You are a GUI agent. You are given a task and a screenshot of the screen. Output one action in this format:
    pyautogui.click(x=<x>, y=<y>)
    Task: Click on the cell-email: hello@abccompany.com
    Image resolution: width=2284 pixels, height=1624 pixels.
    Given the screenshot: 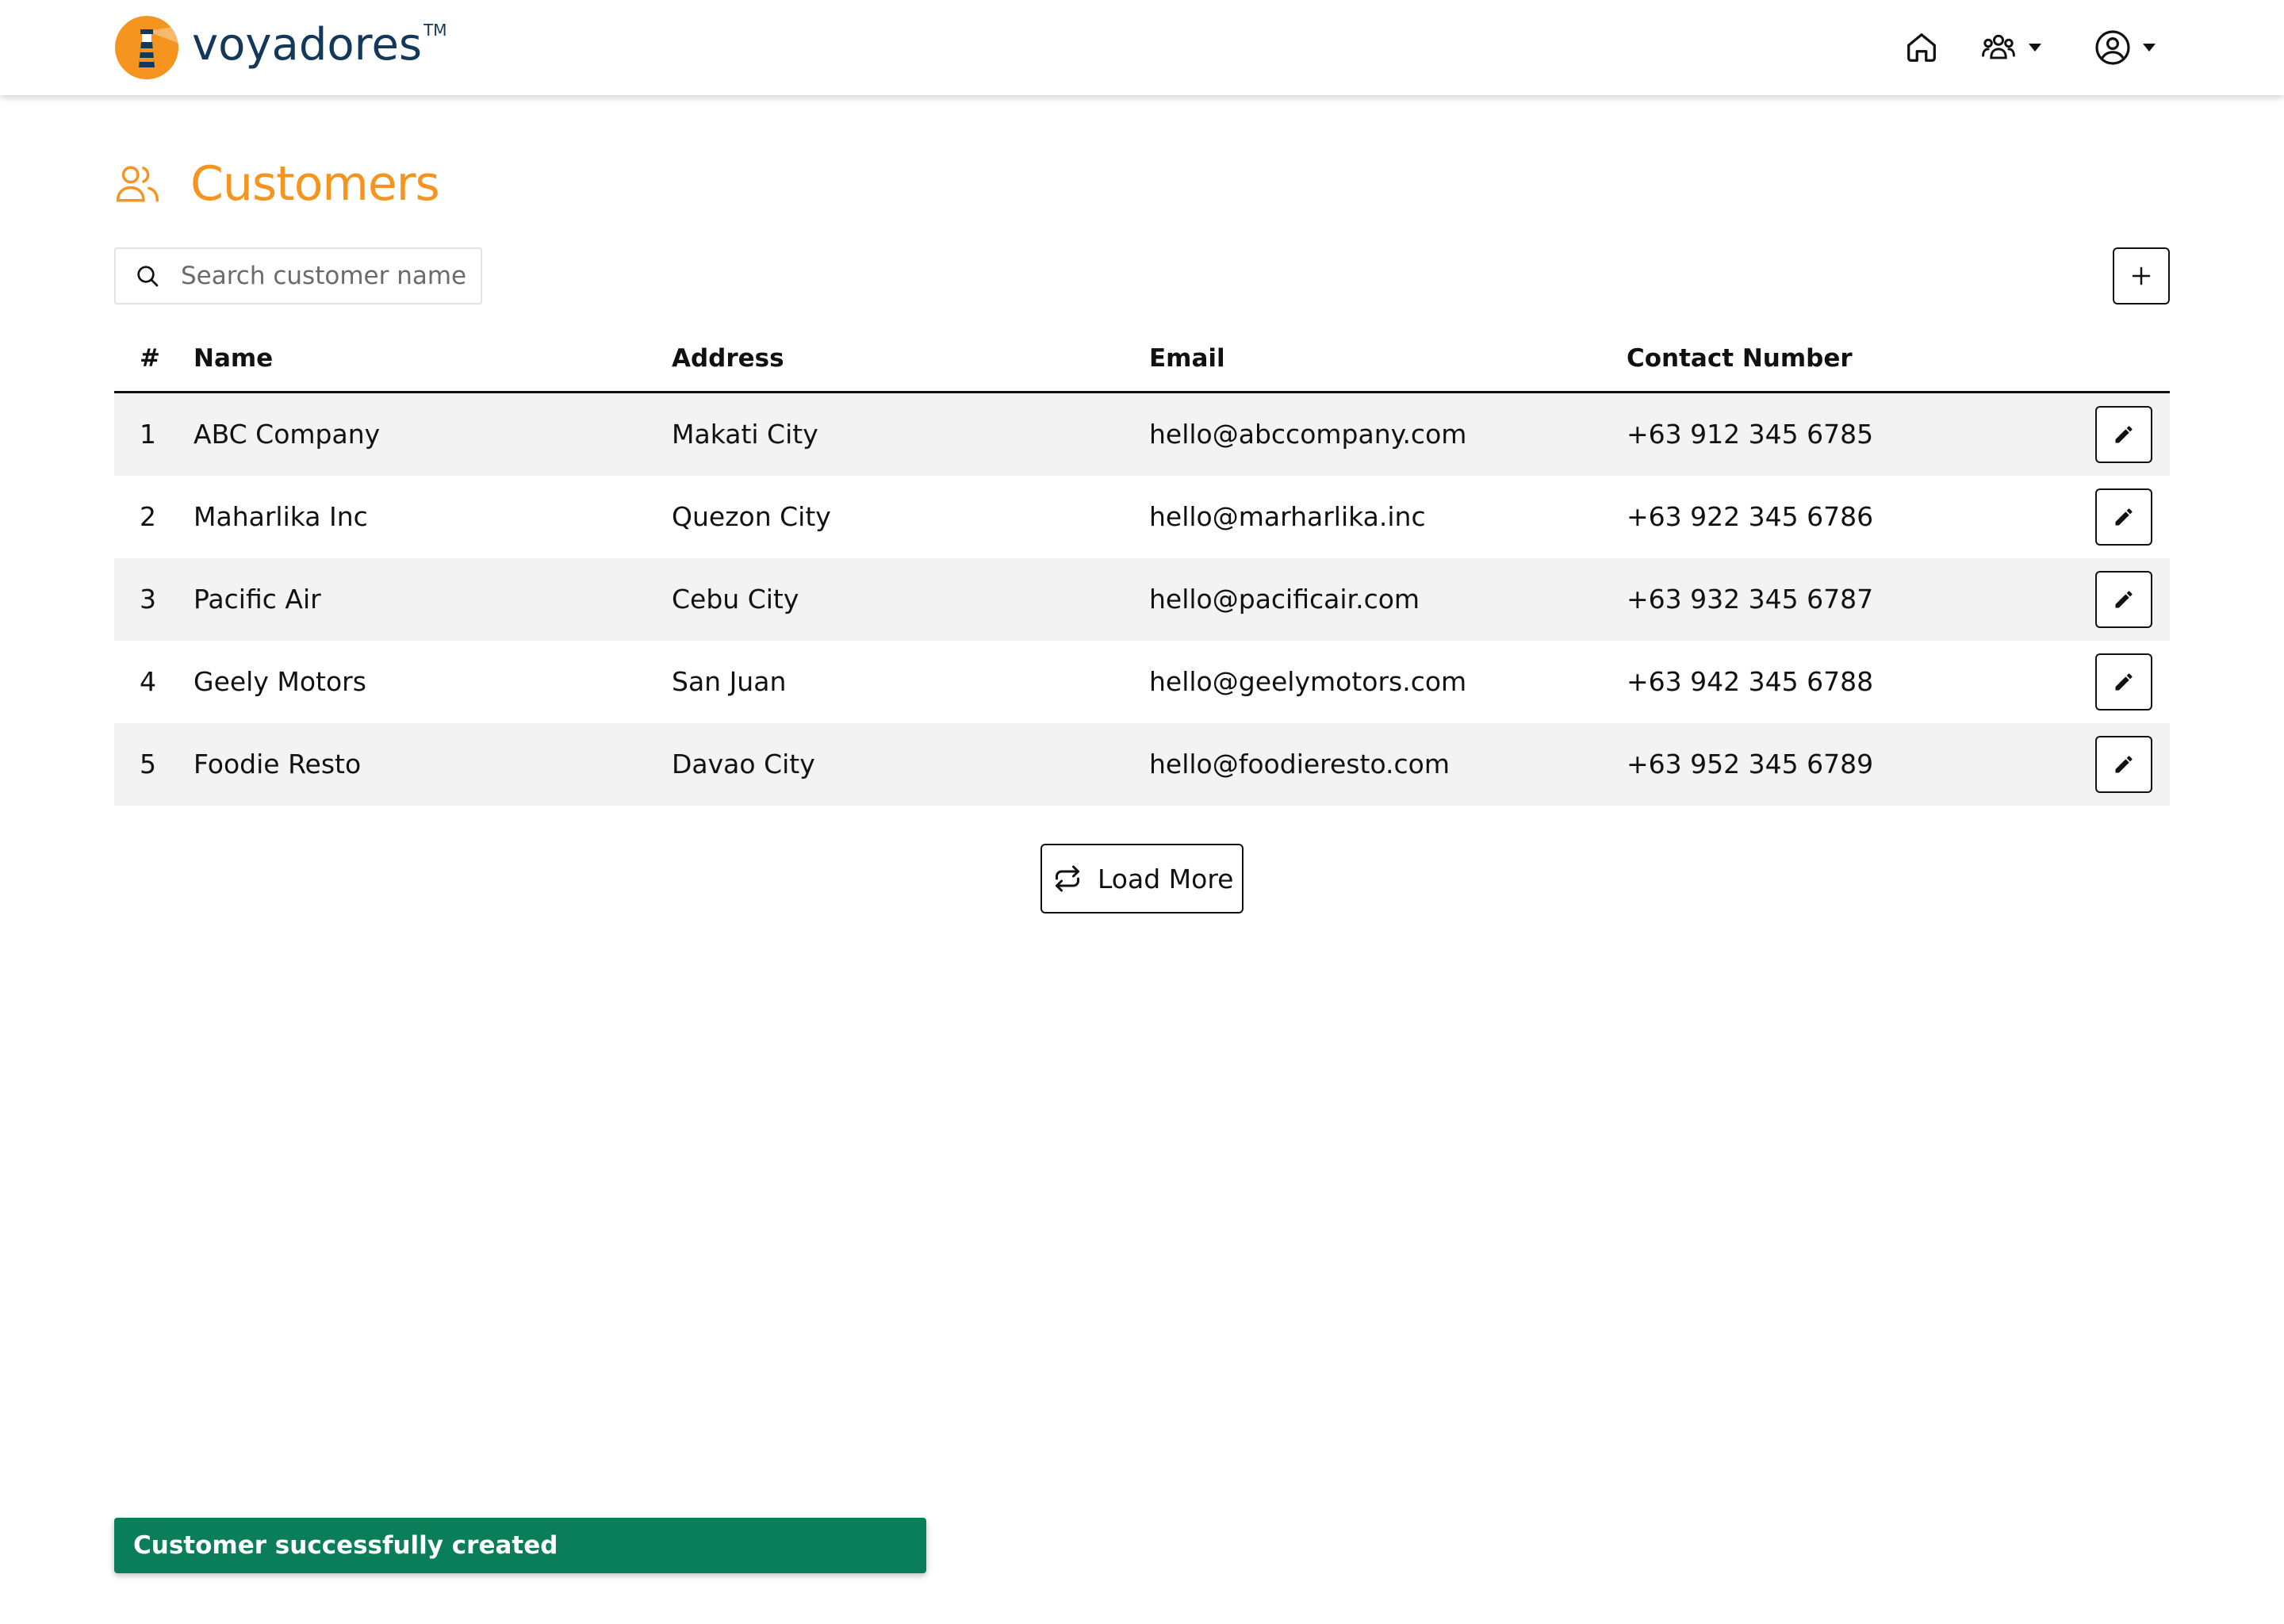 What is the action you would take?
    pyautogui.click(x=1308, y=434)
    